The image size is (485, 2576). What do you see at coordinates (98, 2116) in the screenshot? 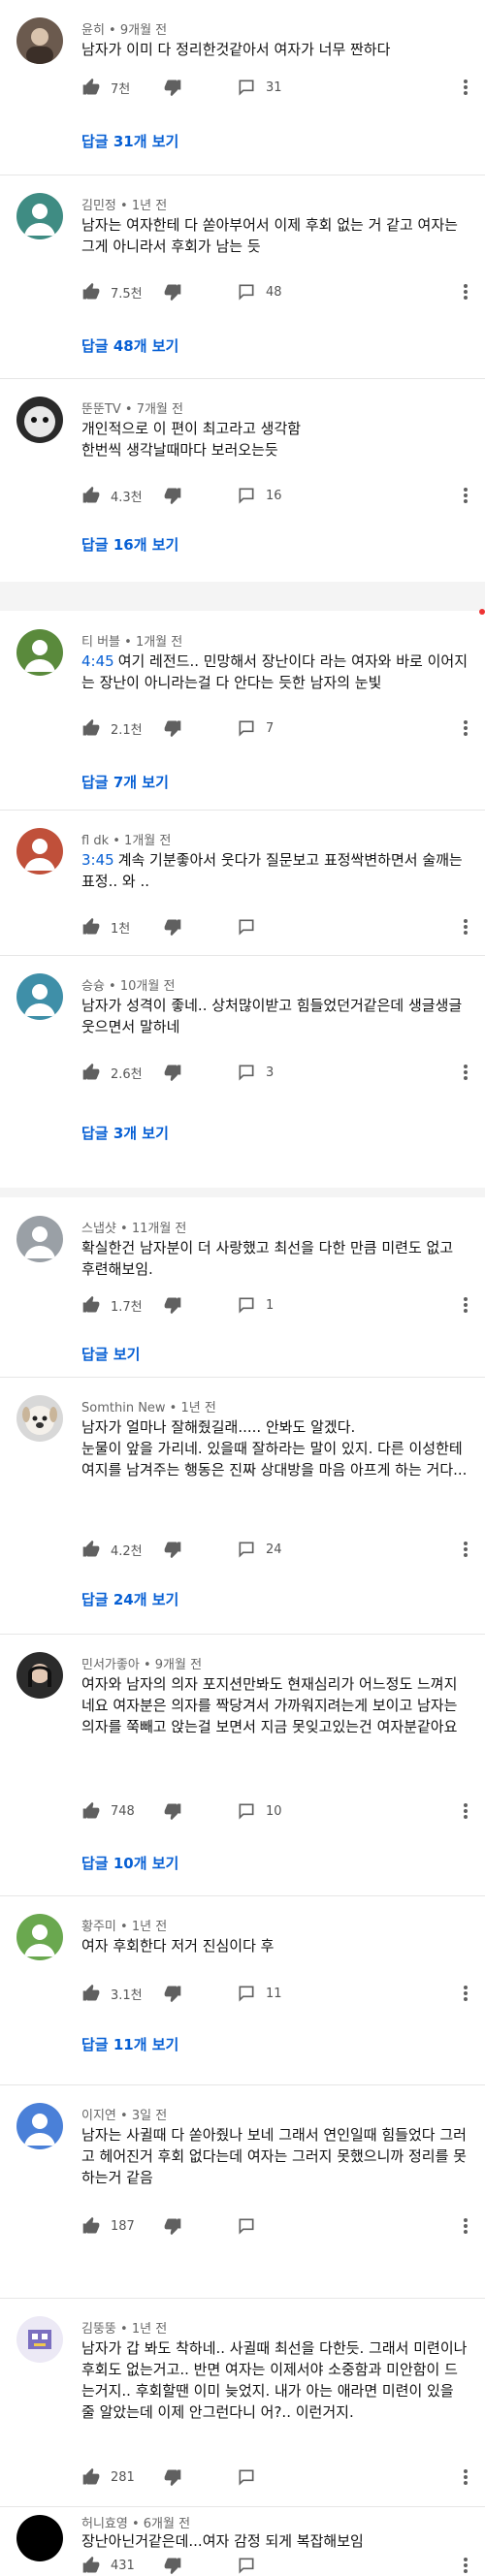
I see `comment-author: 이지연` at bounding box center [98, 2116].